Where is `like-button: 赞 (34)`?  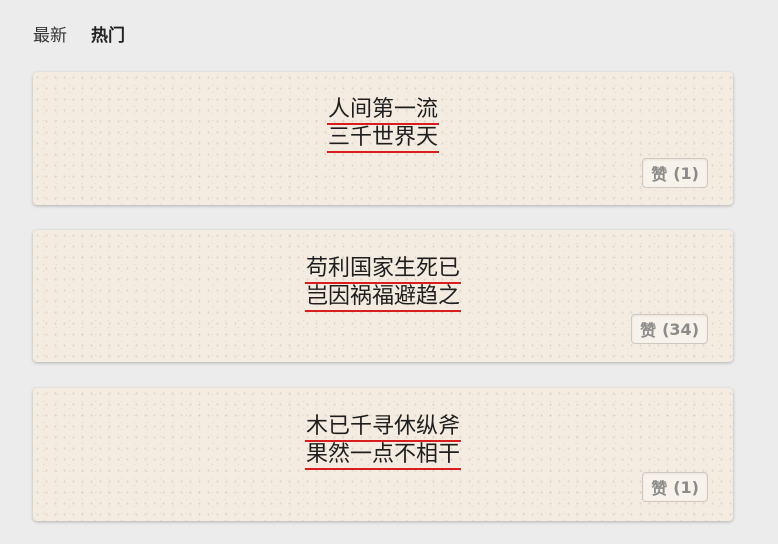 like-button: 赞 (34) is located at coordinates (669, 329).